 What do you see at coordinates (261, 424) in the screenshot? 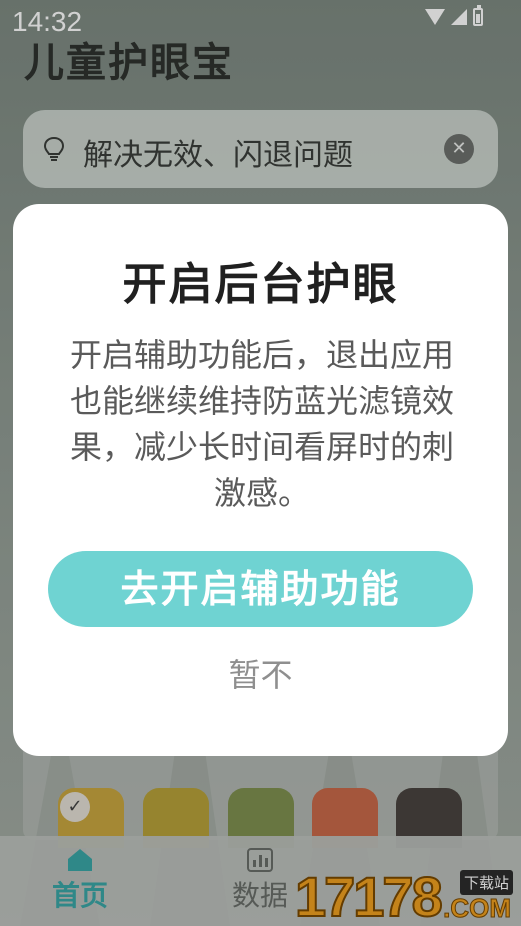
I see `dialog-body: 开启辅助功能后，退出应用也能继续维持防蓝光滤镜效果，减少长时间看屏时的刺激感。` at bounding box center [261, 424].